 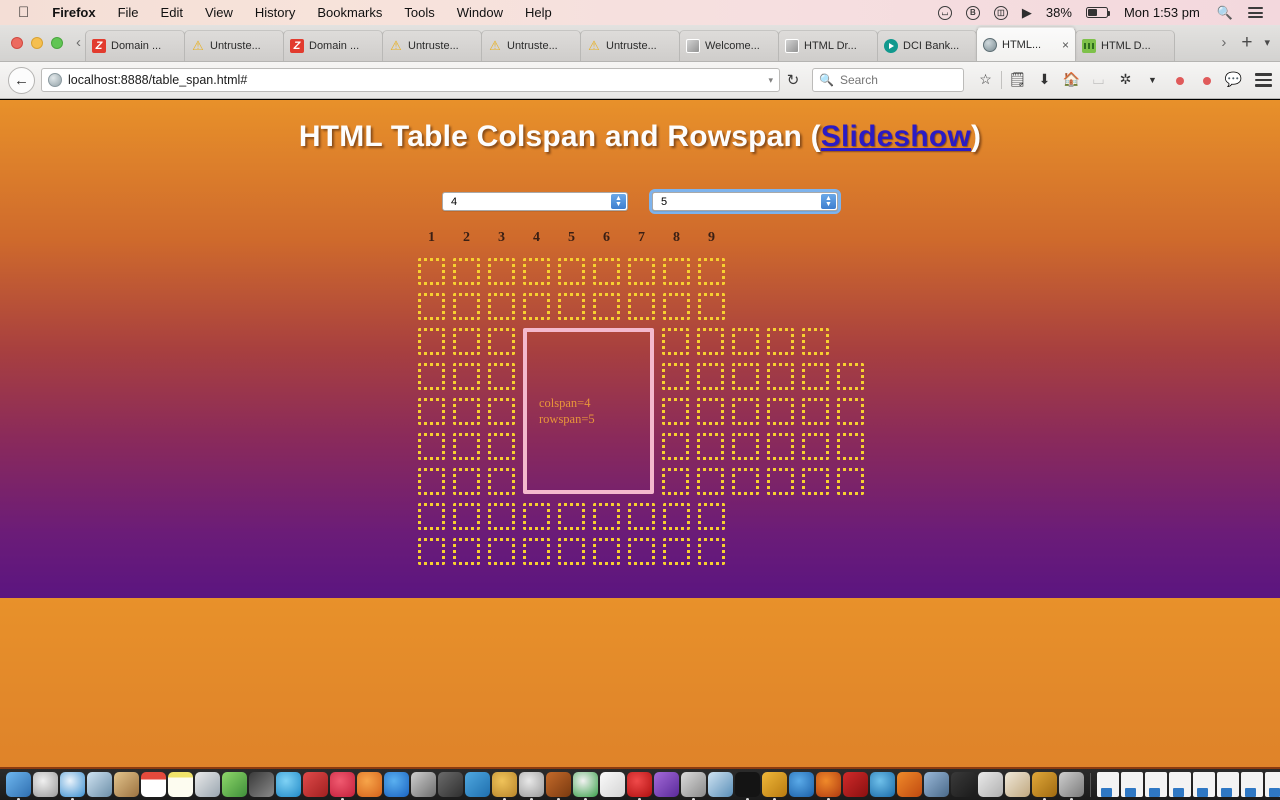 What do you see at coordinates (219, 12) in the screenshot?
I see `menu-item-view: View` at bounding box center [219, 12].